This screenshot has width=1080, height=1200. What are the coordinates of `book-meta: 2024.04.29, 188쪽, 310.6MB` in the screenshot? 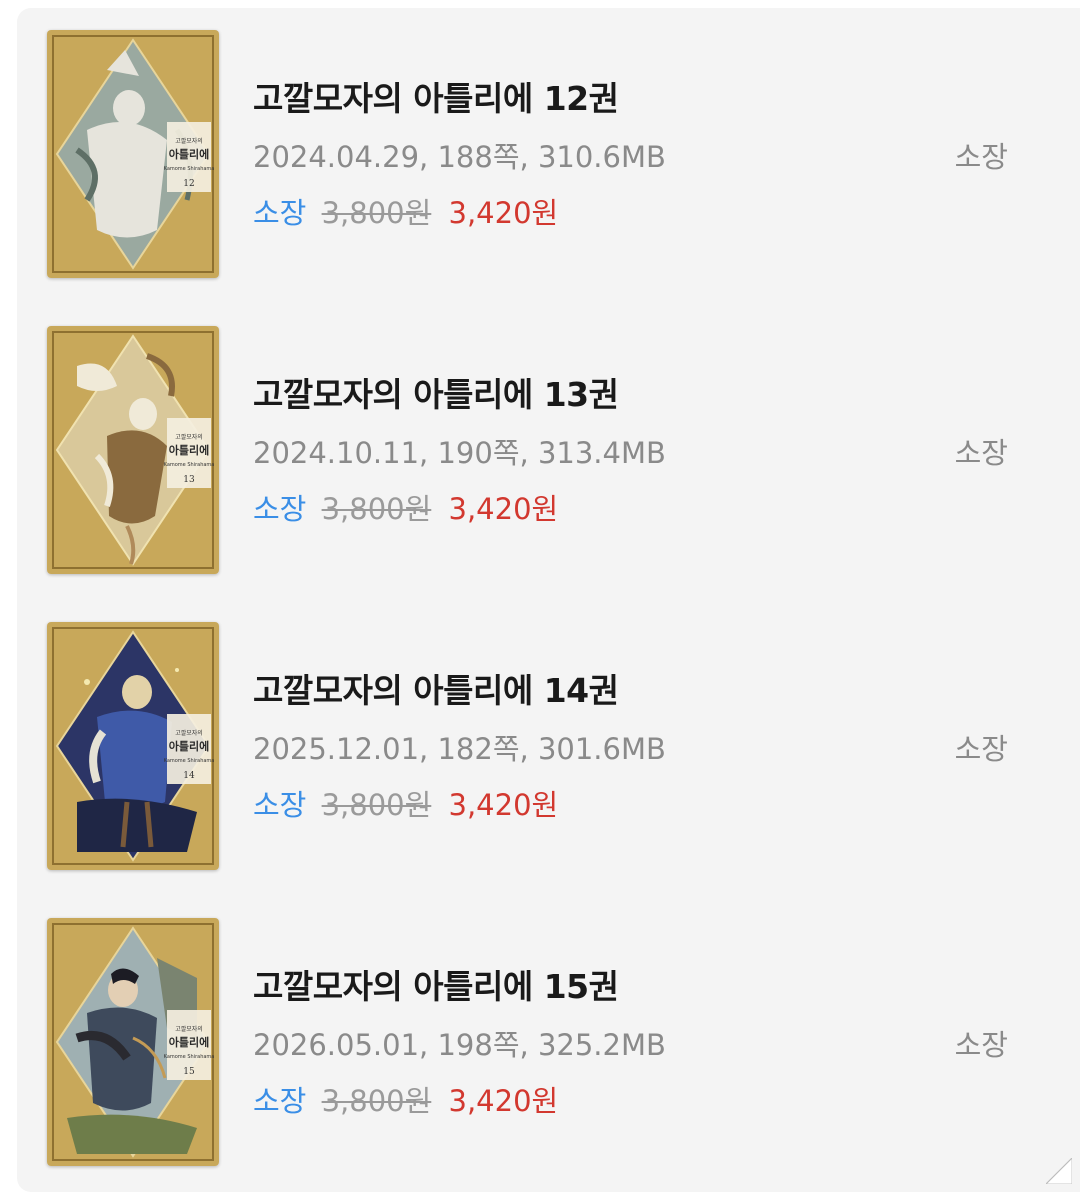 It's located at (459, 157).